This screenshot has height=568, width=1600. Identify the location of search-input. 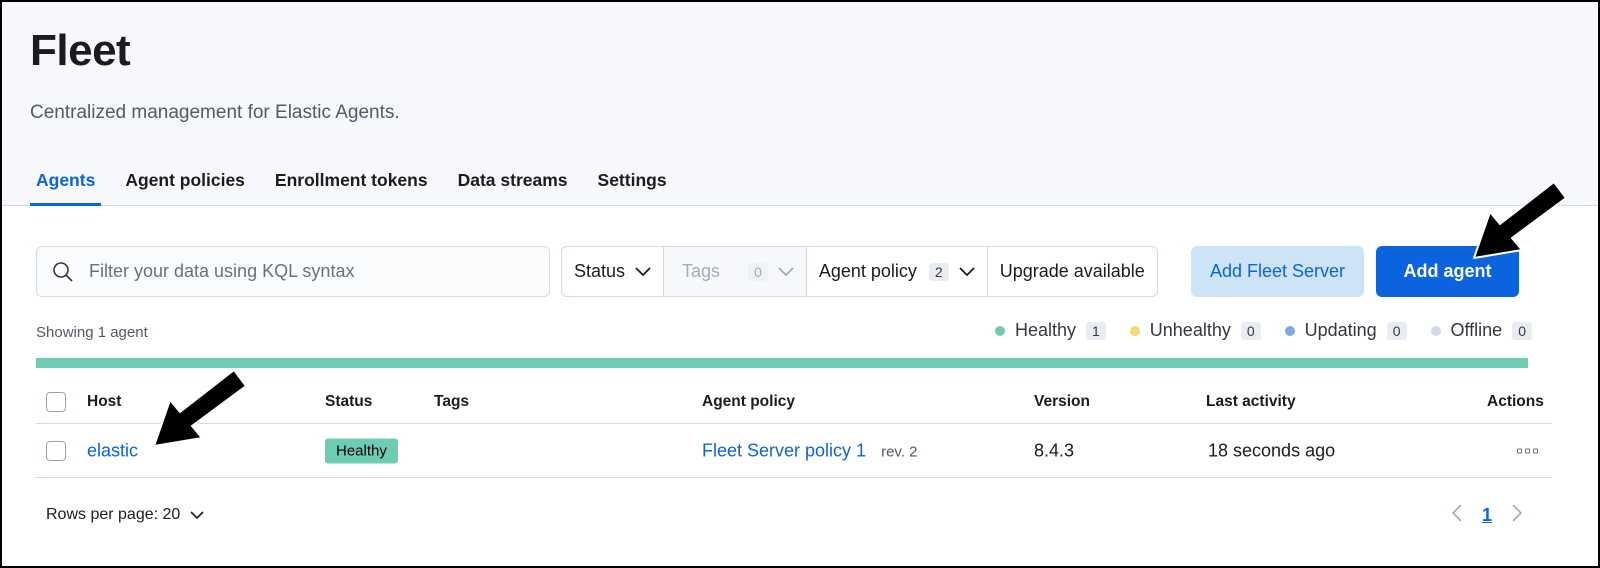
(309, 271).